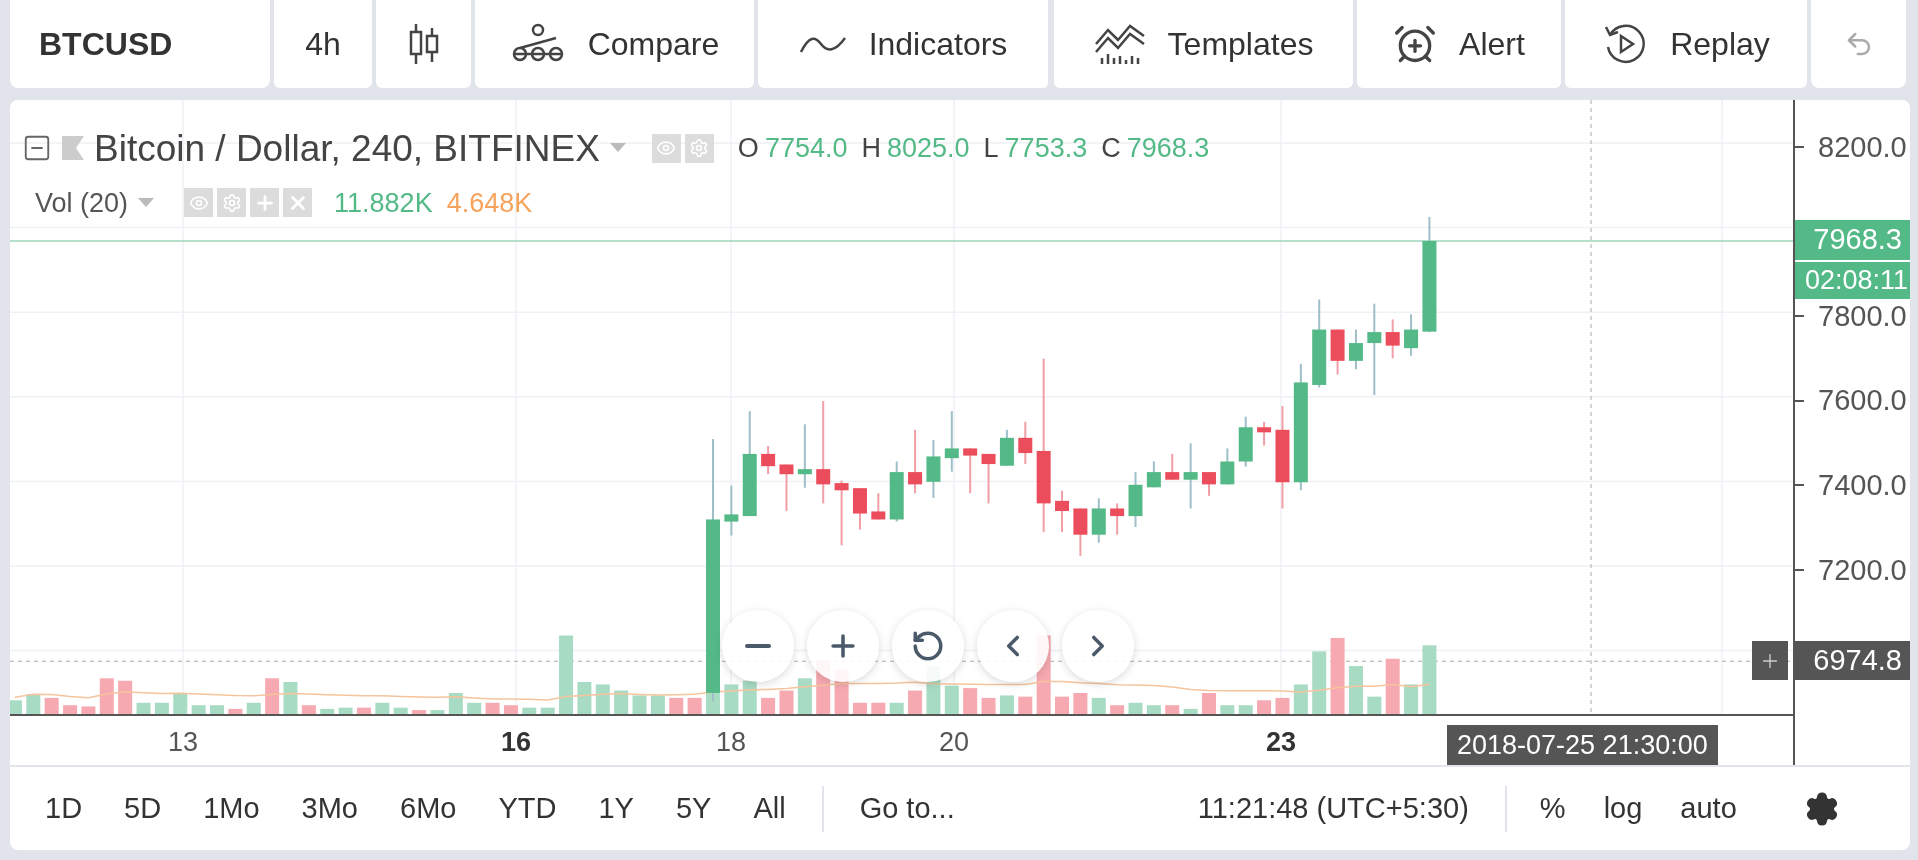  I want to click on ohlc-value: 7754.0, so click(806, 148).